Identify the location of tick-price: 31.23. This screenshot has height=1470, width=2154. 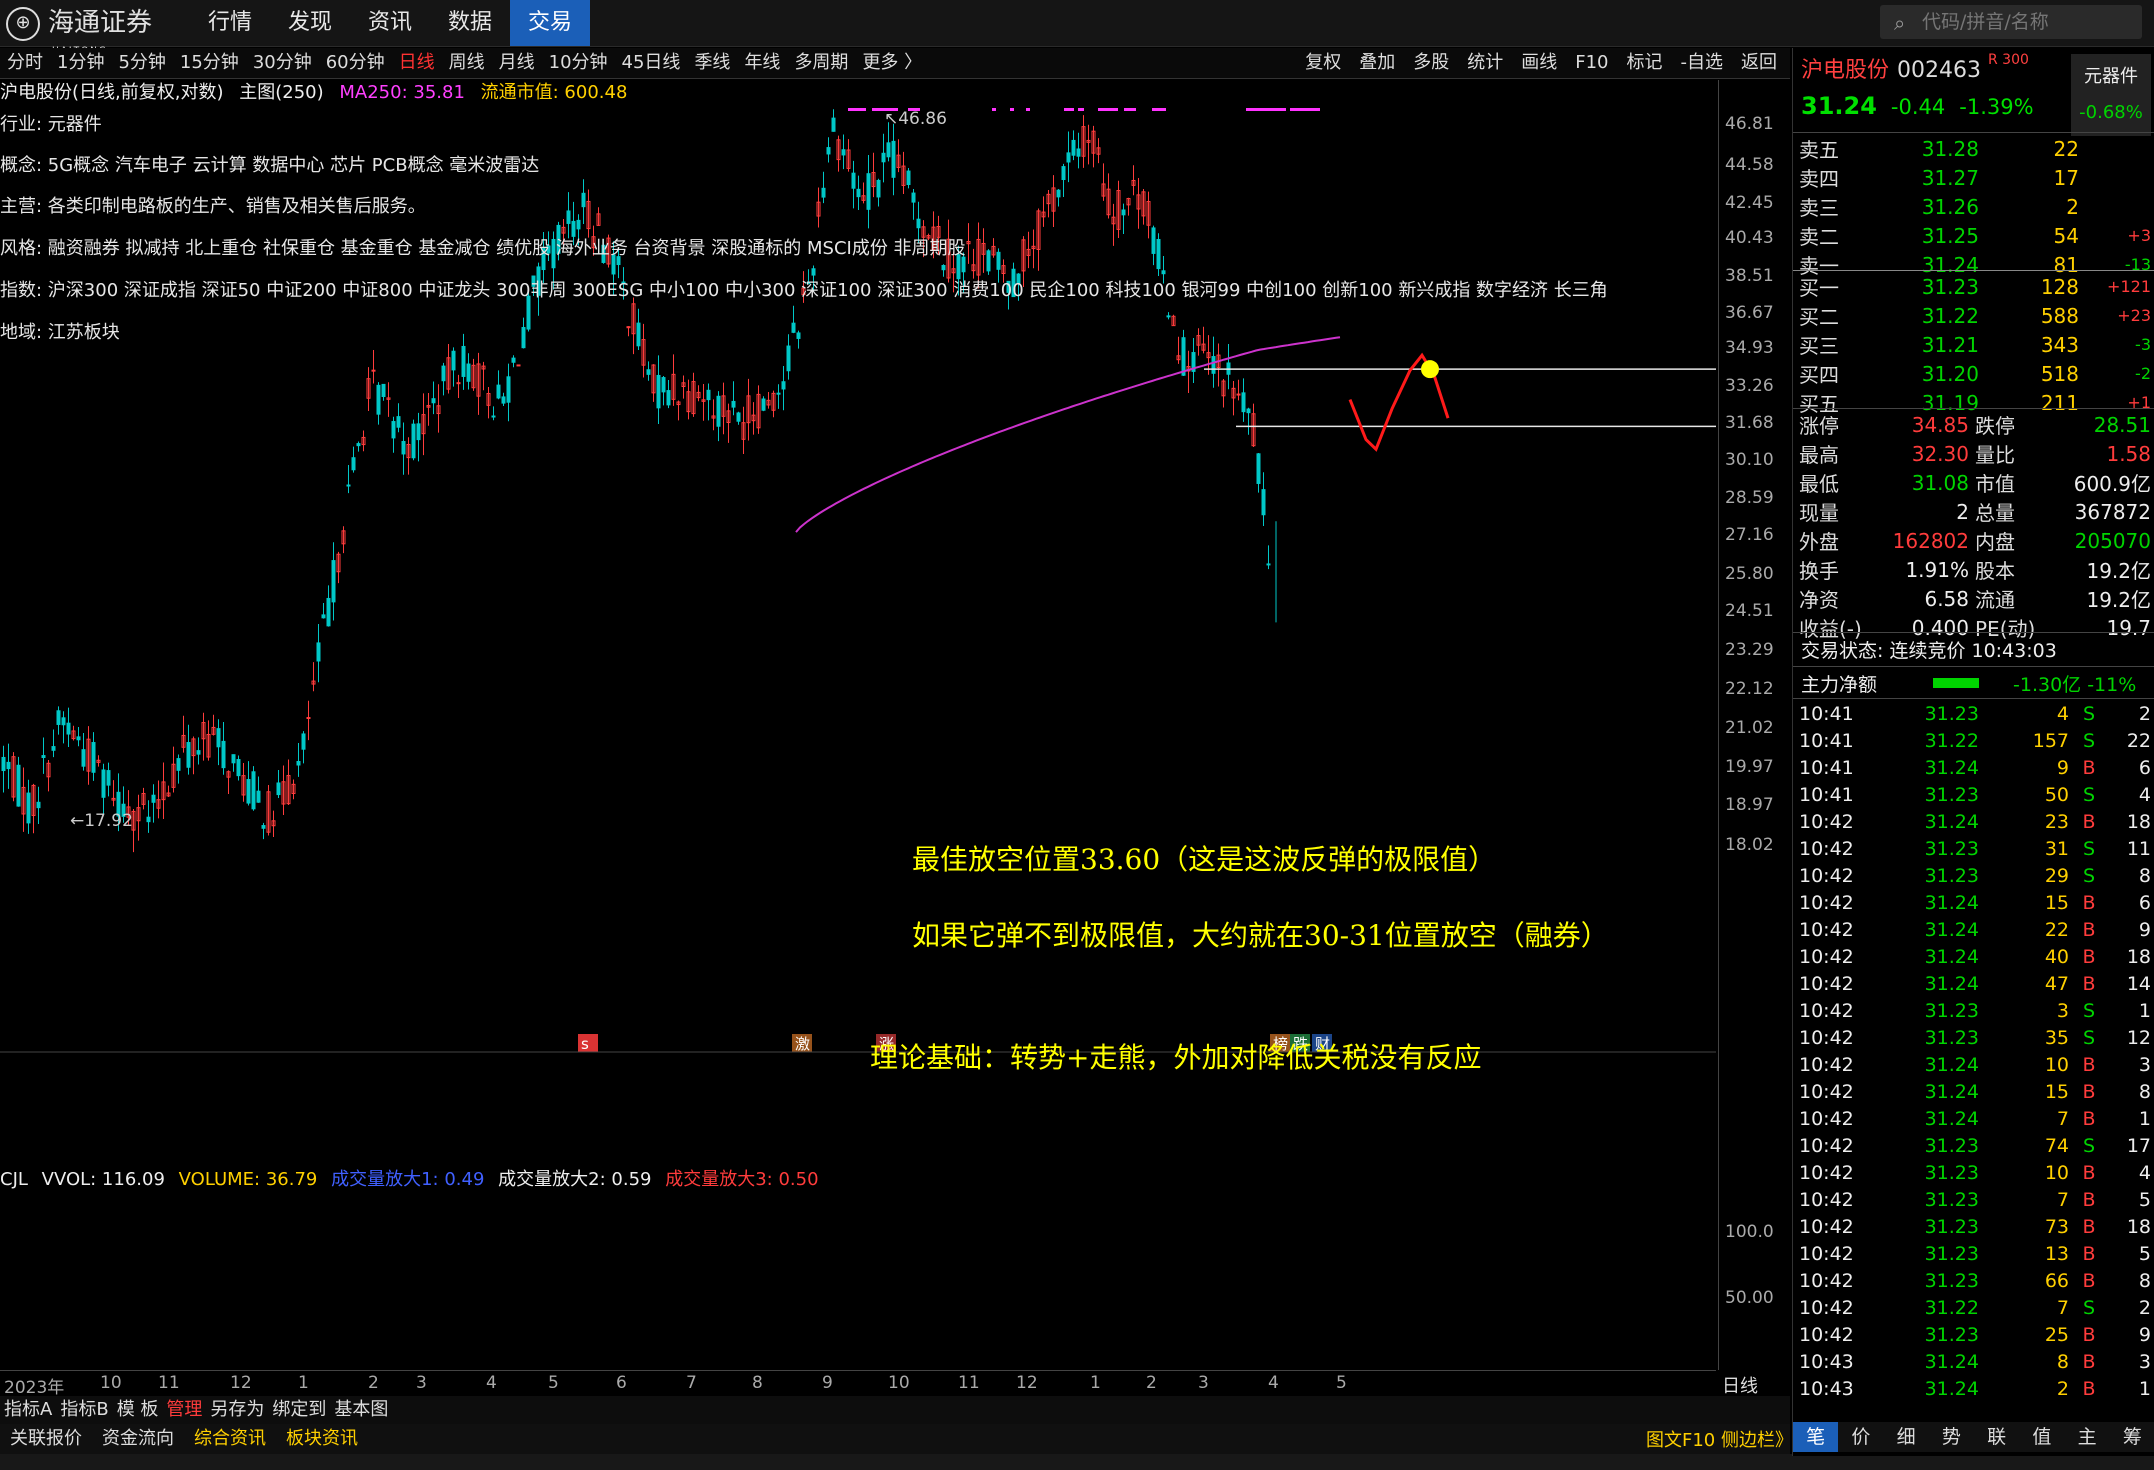
(1951, 1280).